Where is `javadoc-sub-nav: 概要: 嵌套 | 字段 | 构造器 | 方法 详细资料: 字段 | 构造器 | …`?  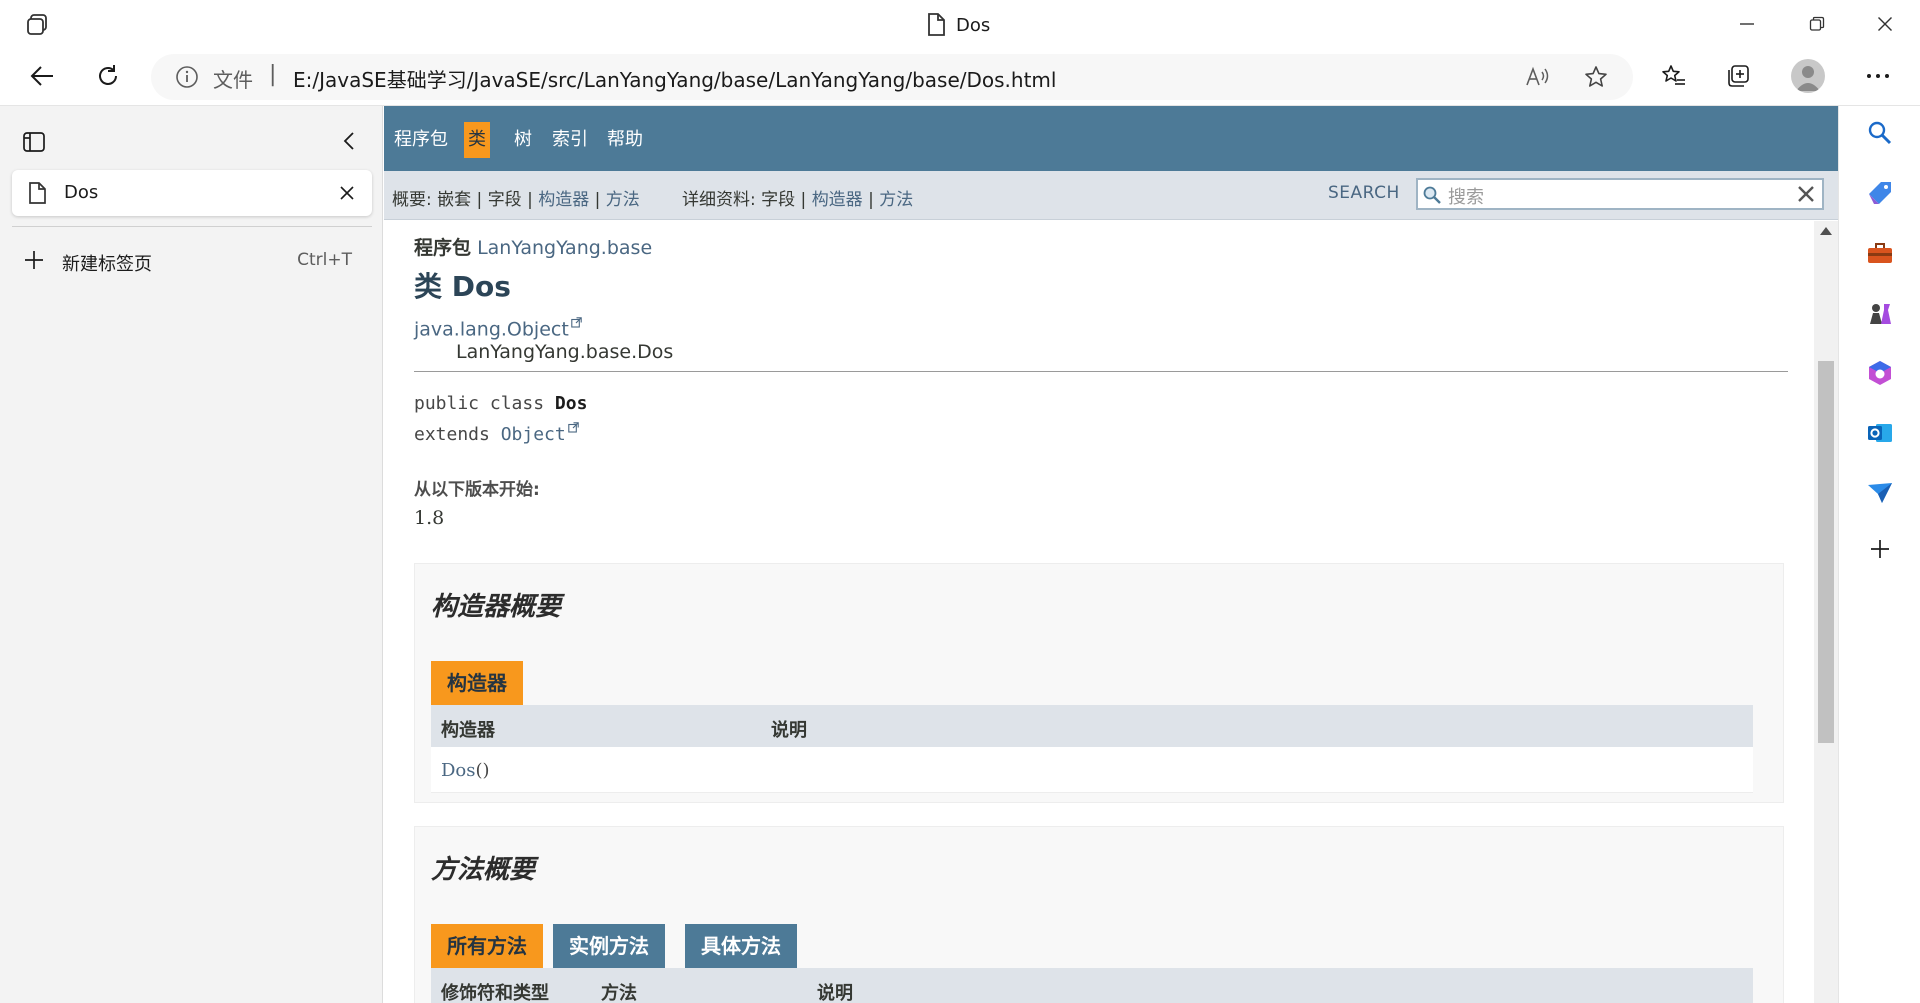
javadoc-sub-nav: 概要: 嵌套 | 字段 | 构造器 | 方法 详细资料: 字段 | 构造器 | … is located at coordinates (1111, 195).